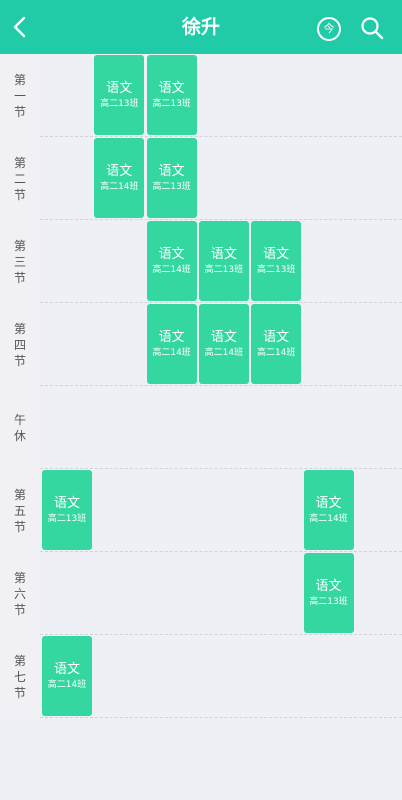  What do you see at coordinates (19, 427) in the screenshot?
I see `period-label: 午休` at bounding box center [19, 427].